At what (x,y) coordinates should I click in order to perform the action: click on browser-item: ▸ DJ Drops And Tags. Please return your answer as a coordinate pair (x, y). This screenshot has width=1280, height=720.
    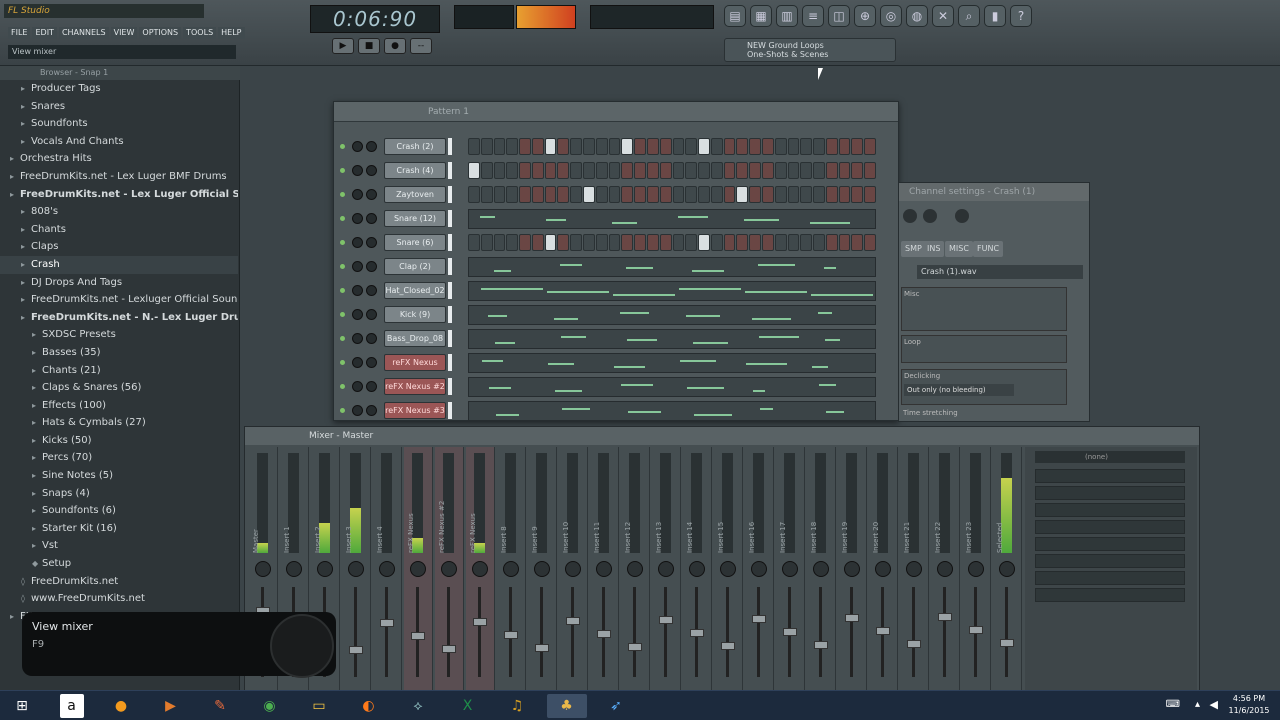
    Looking at the image, I should click on (119, 283).